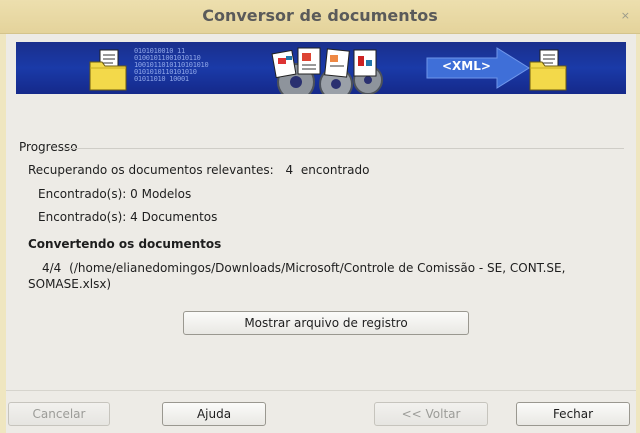  I want to click on button-divider, so click(321, 390).